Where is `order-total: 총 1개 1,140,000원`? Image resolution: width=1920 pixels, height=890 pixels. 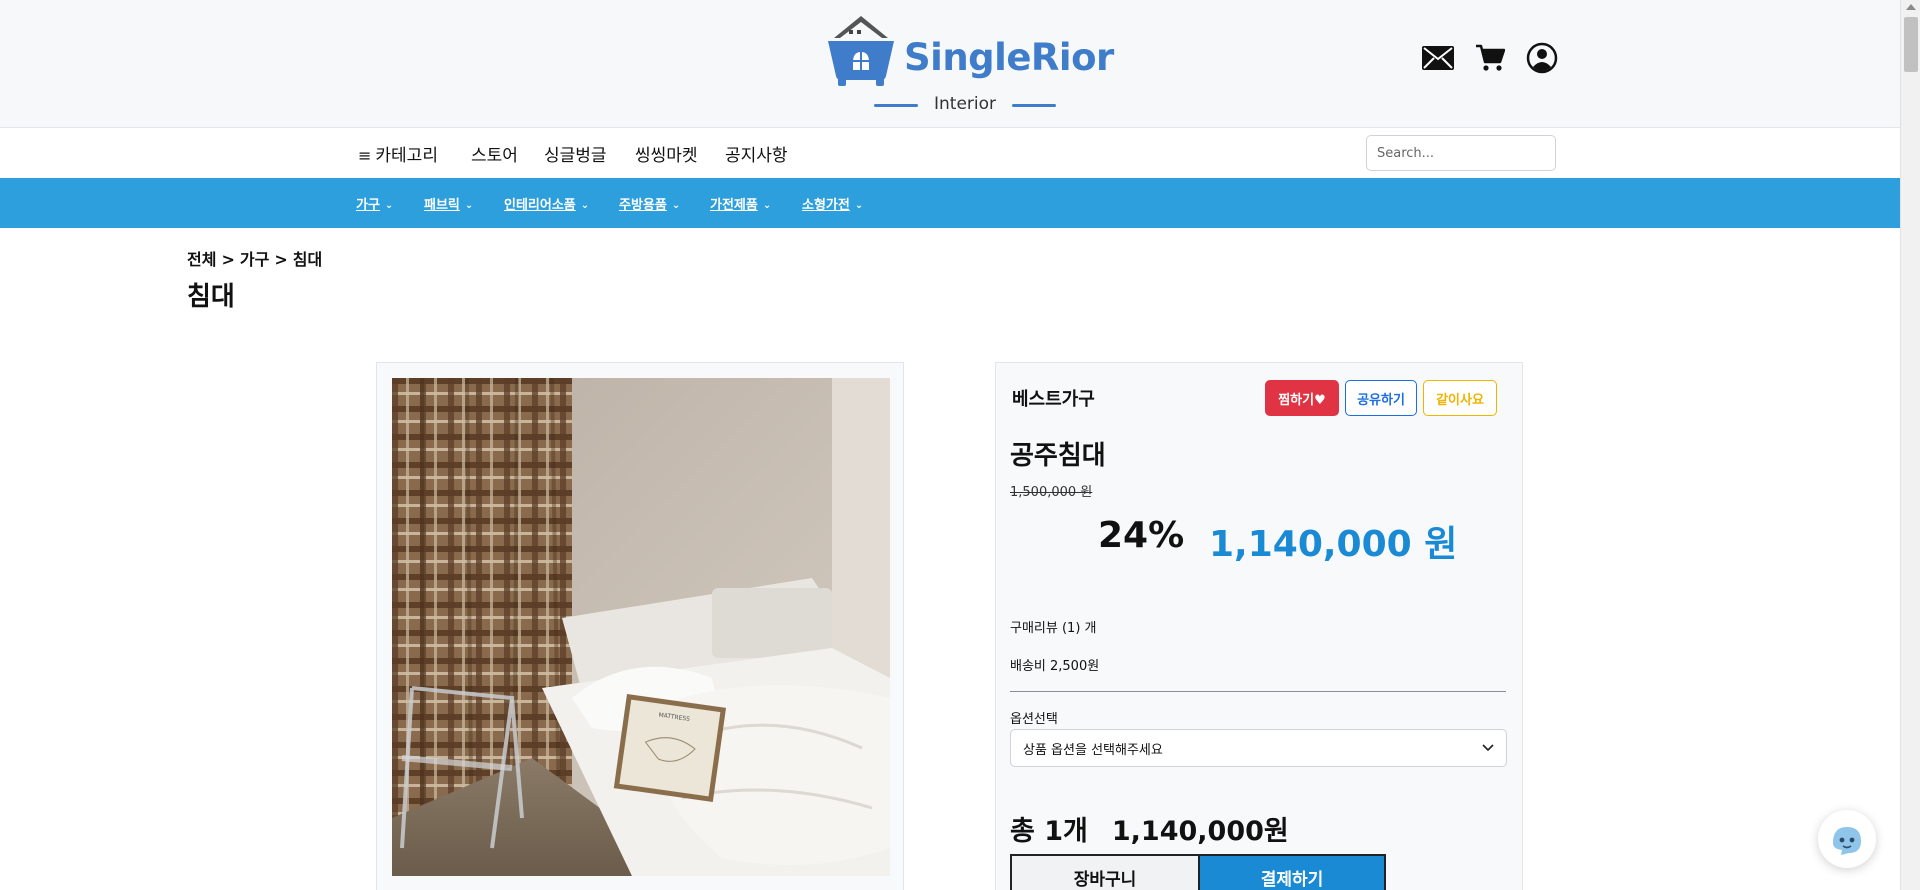 order-total: 총 1개 1,140,000원 is located at coordinates (1149, 828).